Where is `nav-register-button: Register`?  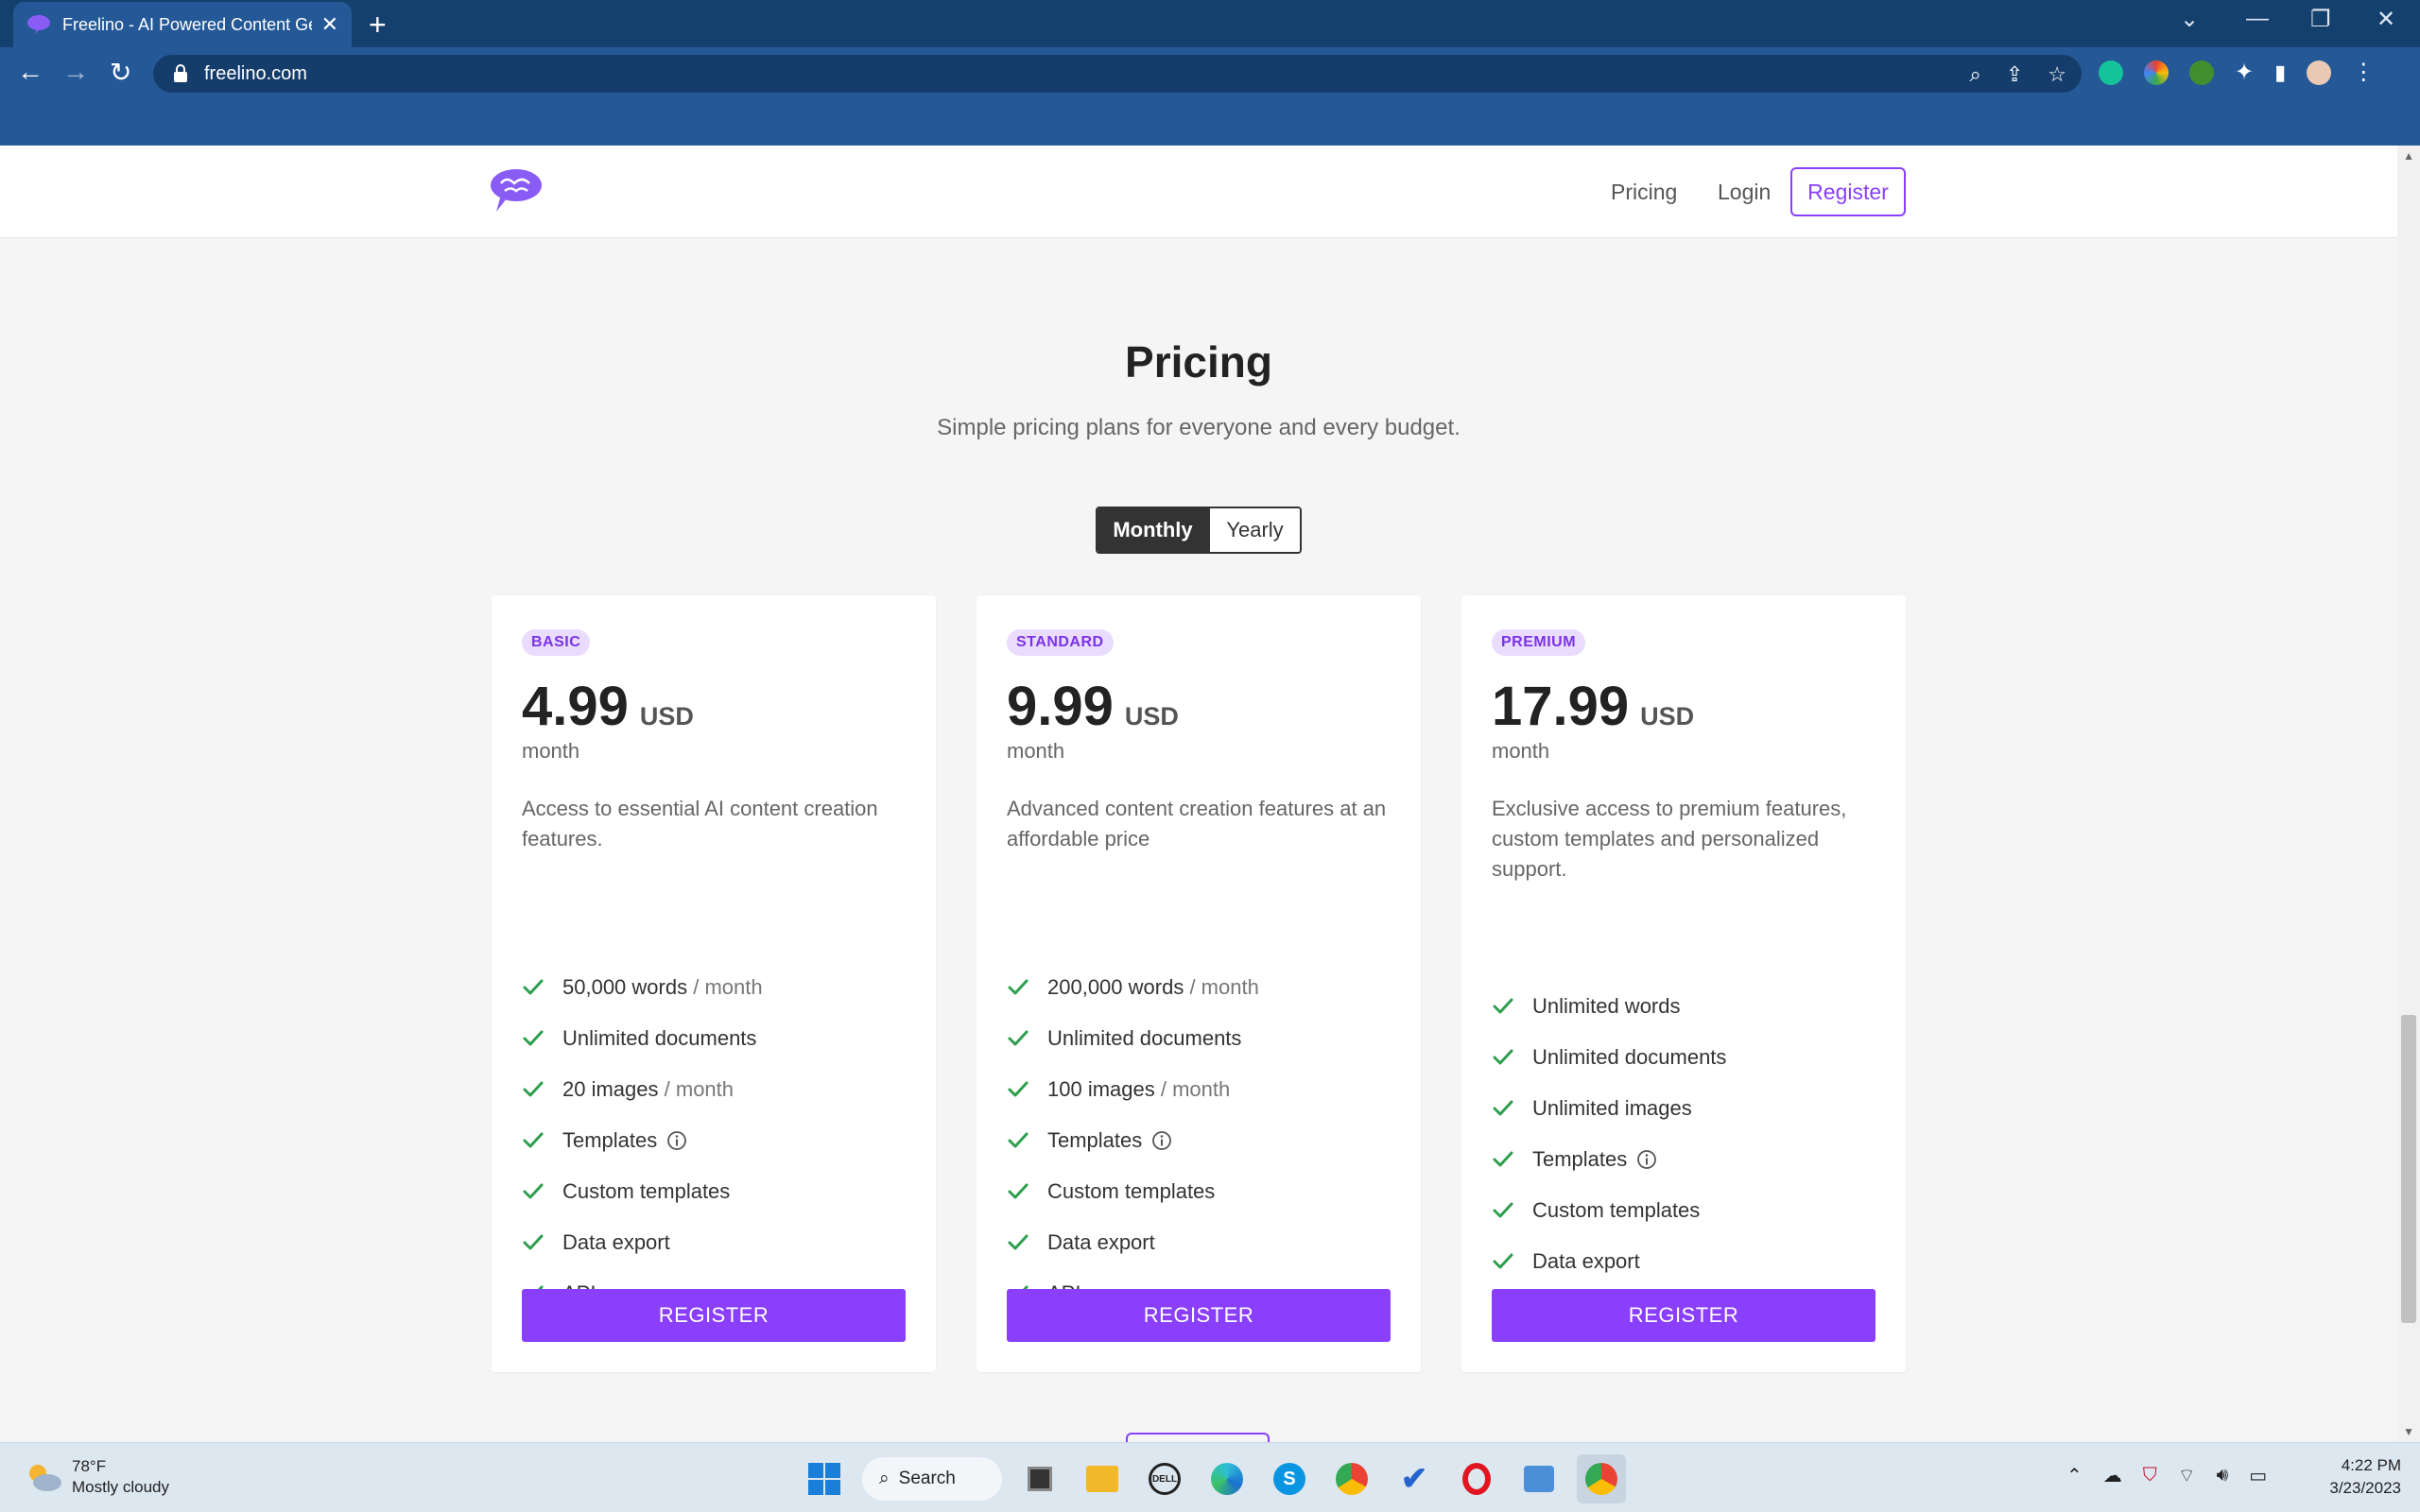
nav-register-button: Register is located at coordinates (1848, 191).